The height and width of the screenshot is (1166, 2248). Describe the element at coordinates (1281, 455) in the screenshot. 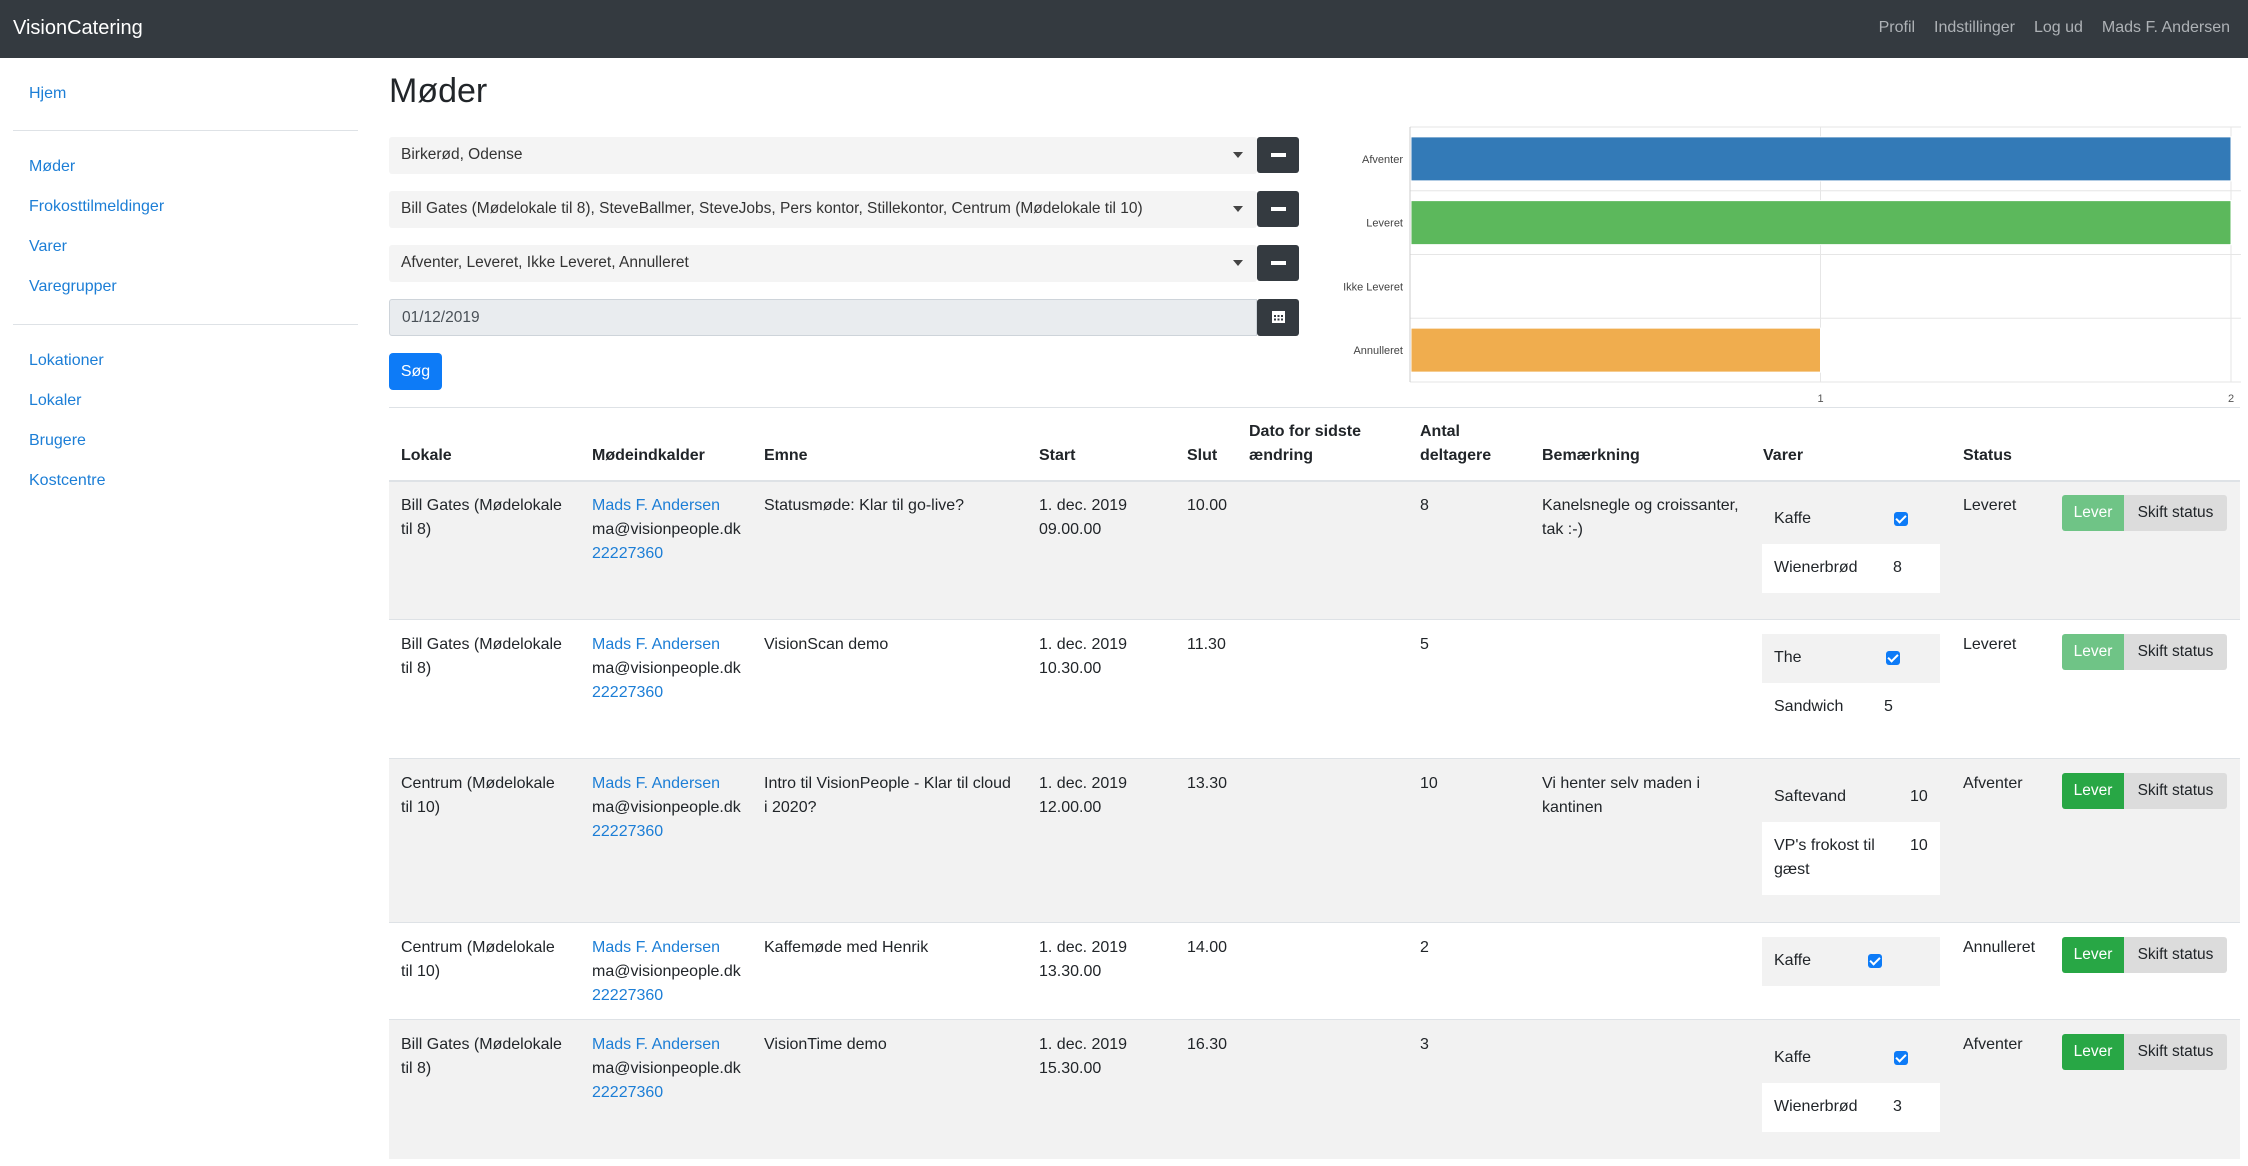

I see `th-dato-line2: ændring` at that location.